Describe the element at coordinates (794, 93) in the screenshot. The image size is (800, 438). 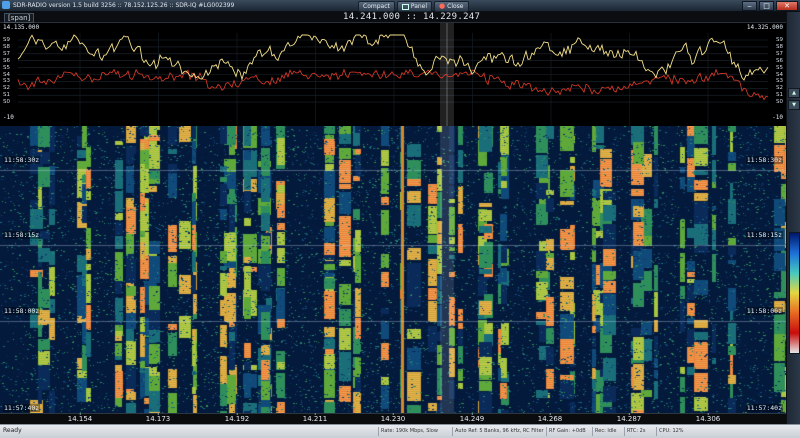
I see `scale-up-button: ▲` at that location.